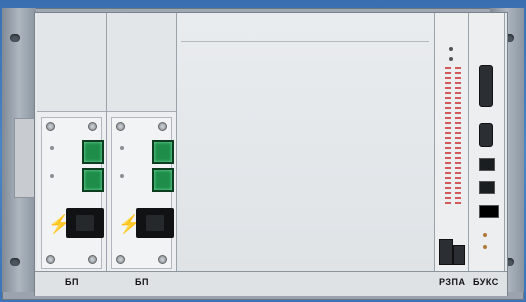  Describe the element at coordinates (486, 86) in the screenshot. I see `db-connector` at that location.